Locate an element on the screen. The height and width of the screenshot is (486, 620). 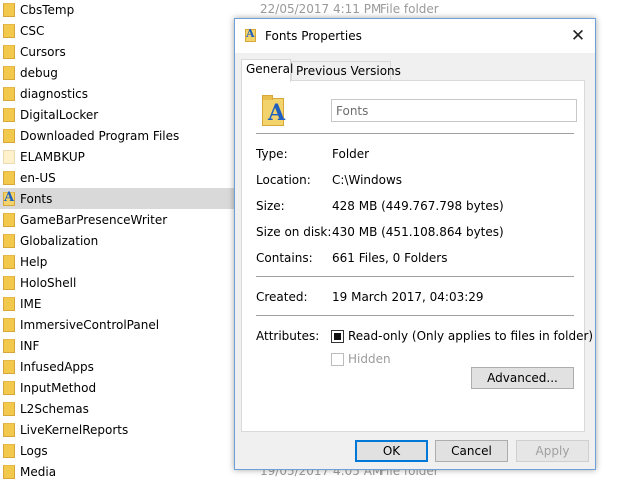
list-item-fonts: A Fonts is located at coordinates (120, 198).